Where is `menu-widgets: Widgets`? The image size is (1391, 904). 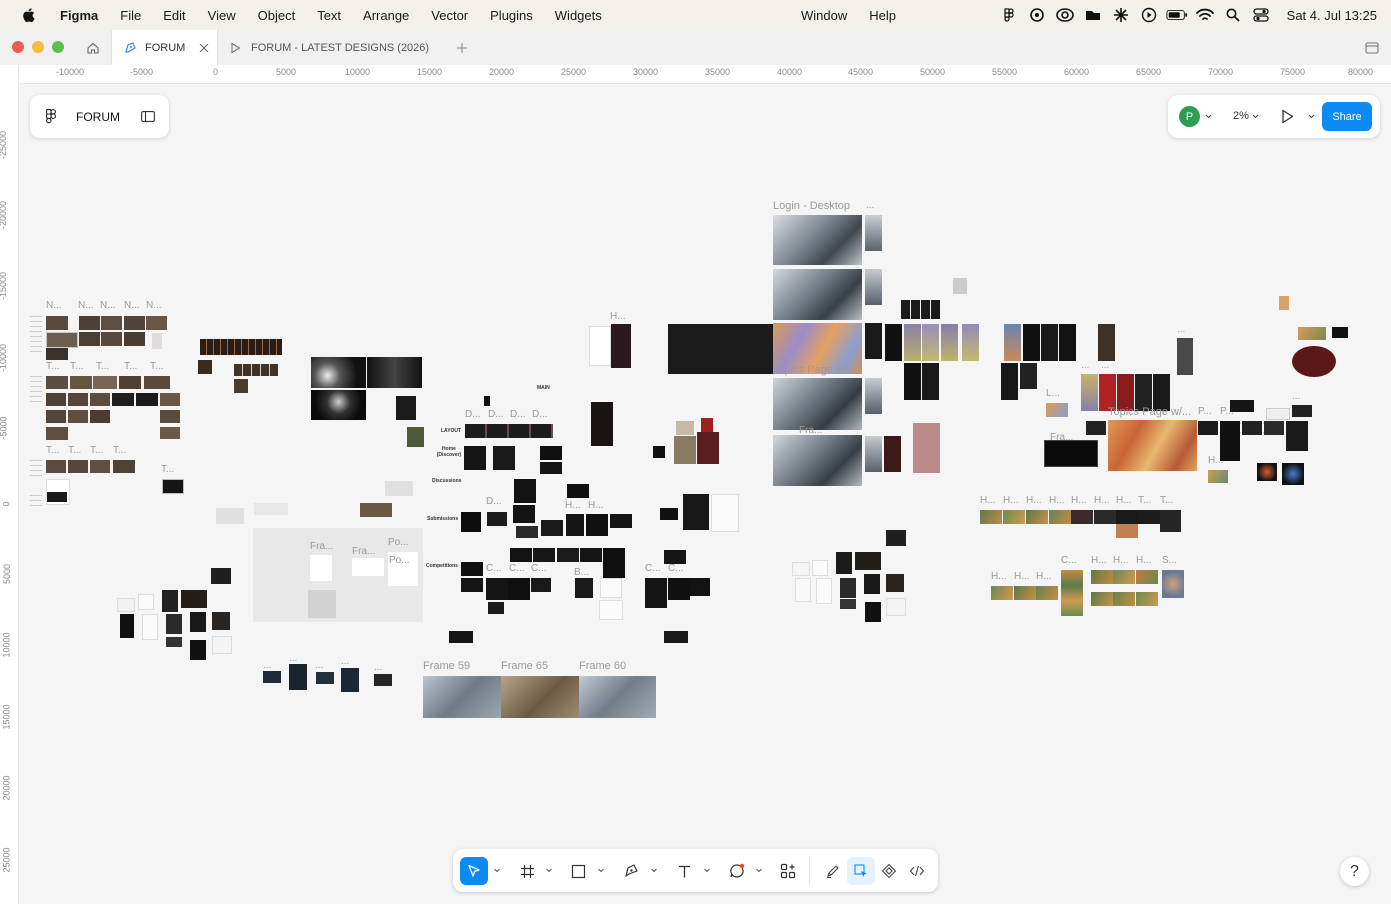 menu-widgets: Widgets is located at coordinates (578, 15).